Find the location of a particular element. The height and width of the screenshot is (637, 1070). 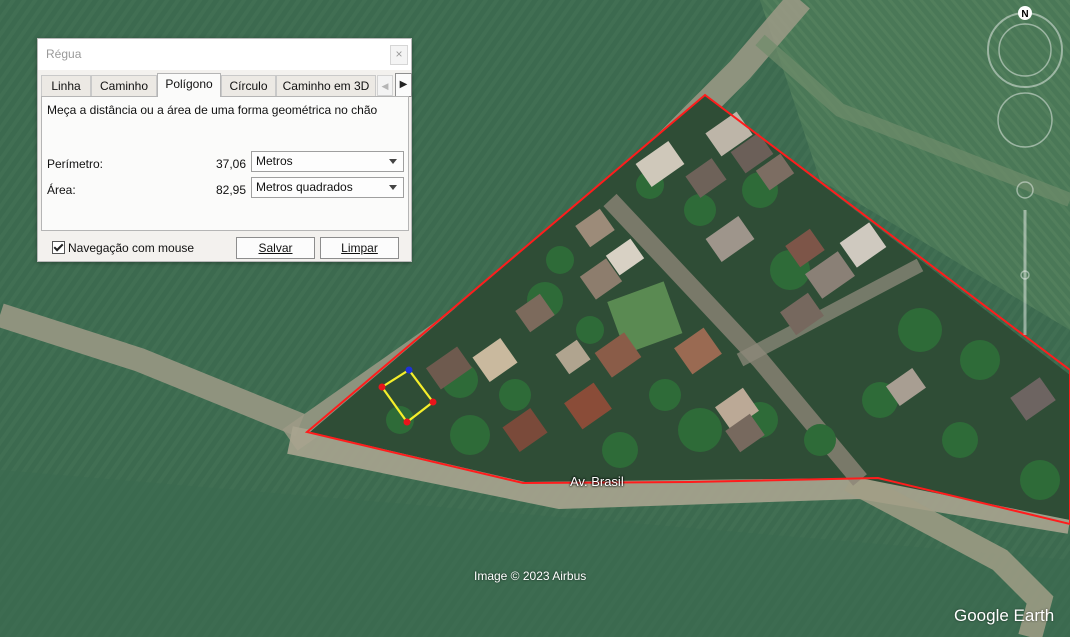

mouse-navigation-checkbox is located at coordinates (58, 247).